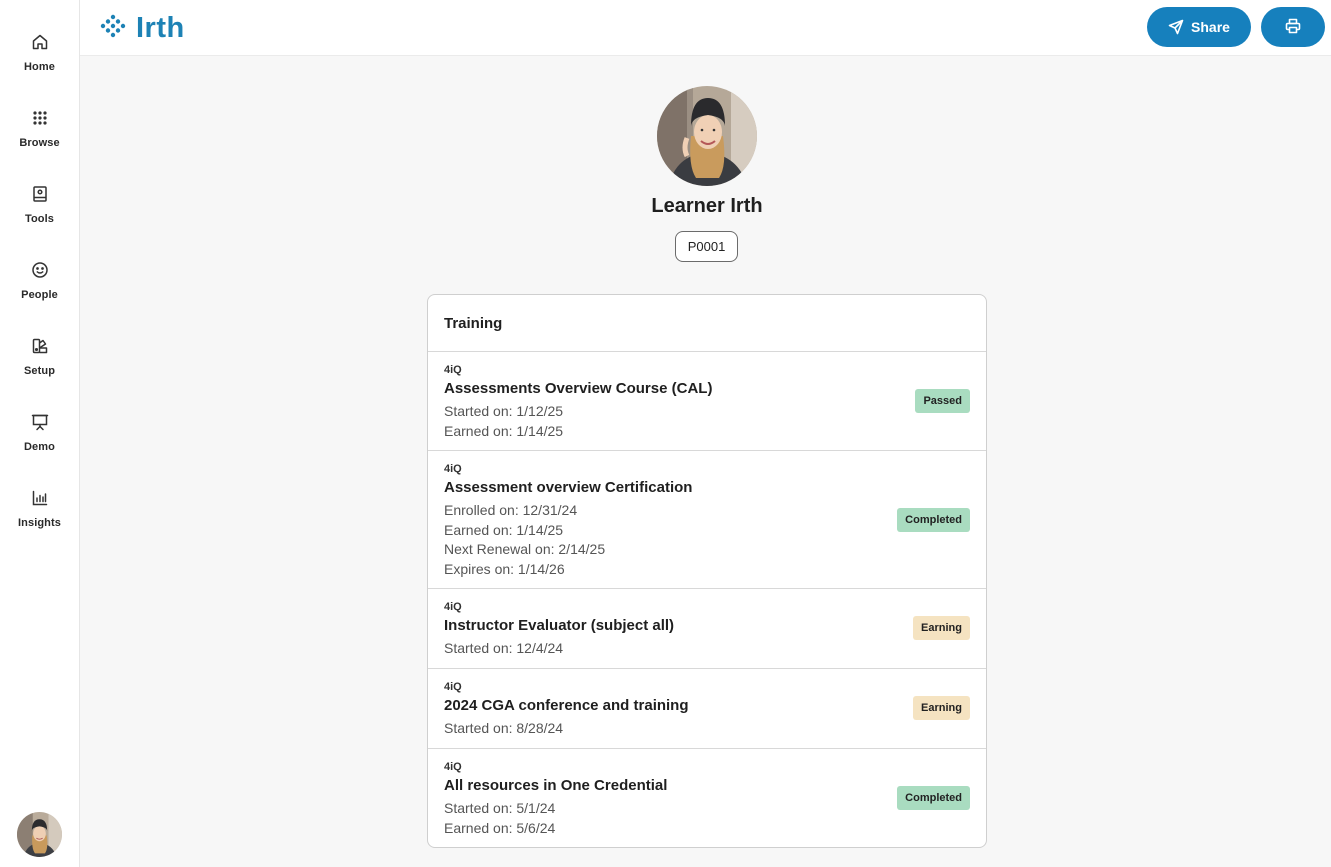 The height and width of the screenshot is (867, 1331). What do you see at coordinates (40, 42) in the screenshot?
I see `home-icon` at bounding box center [40, 42].